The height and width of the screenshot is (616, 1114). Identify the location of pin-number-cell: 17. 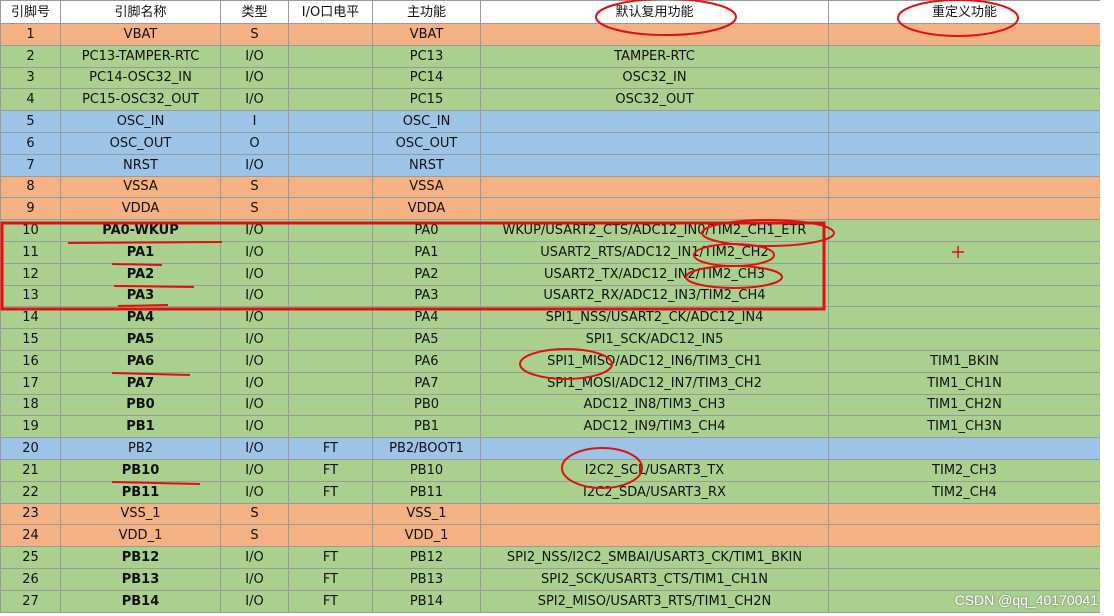
(30, 383).